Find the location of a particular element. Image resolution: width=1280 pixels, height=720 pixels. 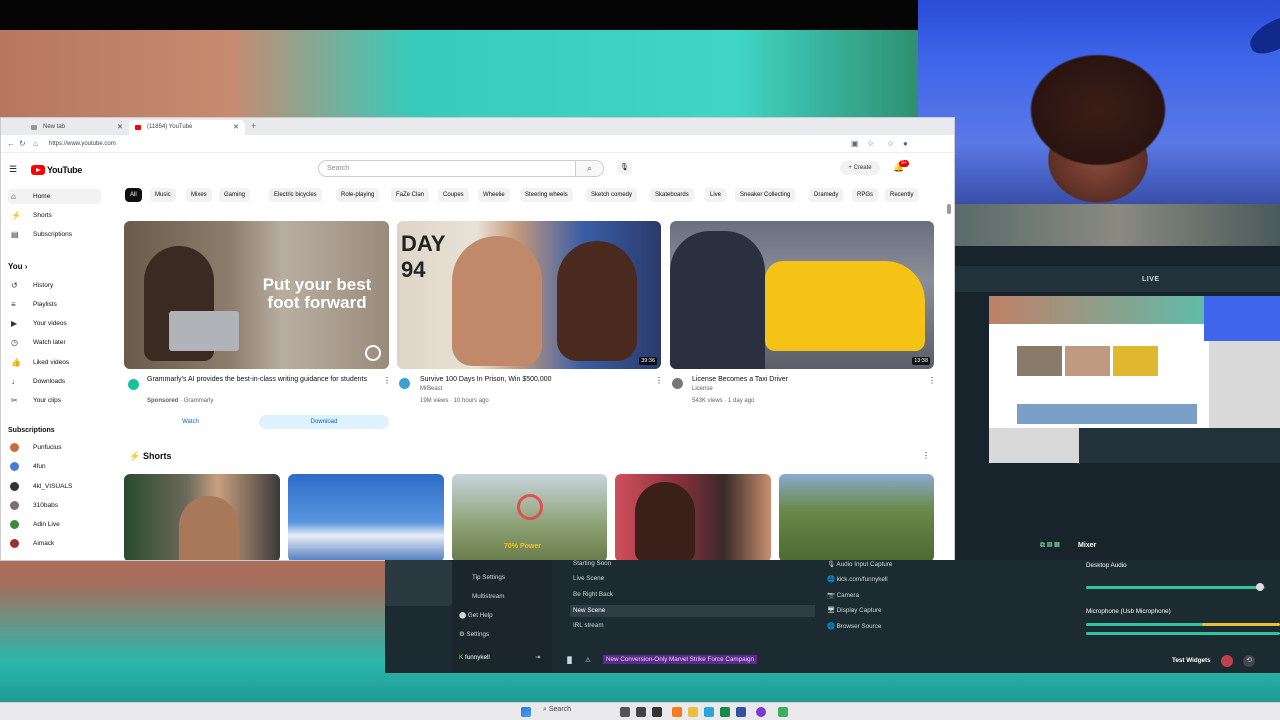

desktop-audio-slider is located at coordinates (1176, 587).